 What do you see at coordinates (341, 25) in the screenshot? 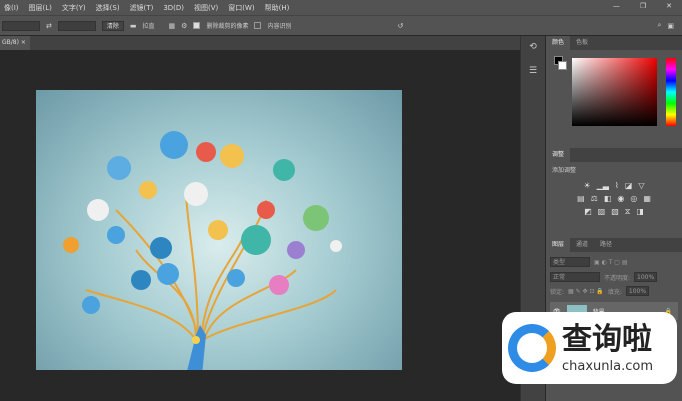
I see `options-bar: ⇄ 清除 ▬ 拉直 ▦ ⚙ 删除裁剪的像素 内容识别 ↺ ⌕ ▣` at bounding box center [341, 25].